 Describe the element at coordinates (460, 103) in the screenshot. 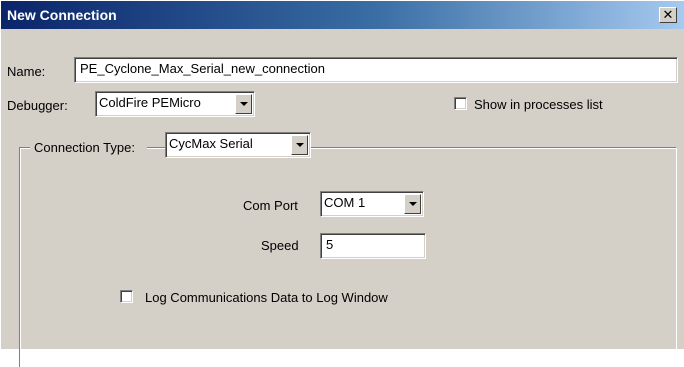

I see `show-in-processes-checkbox` at that location.